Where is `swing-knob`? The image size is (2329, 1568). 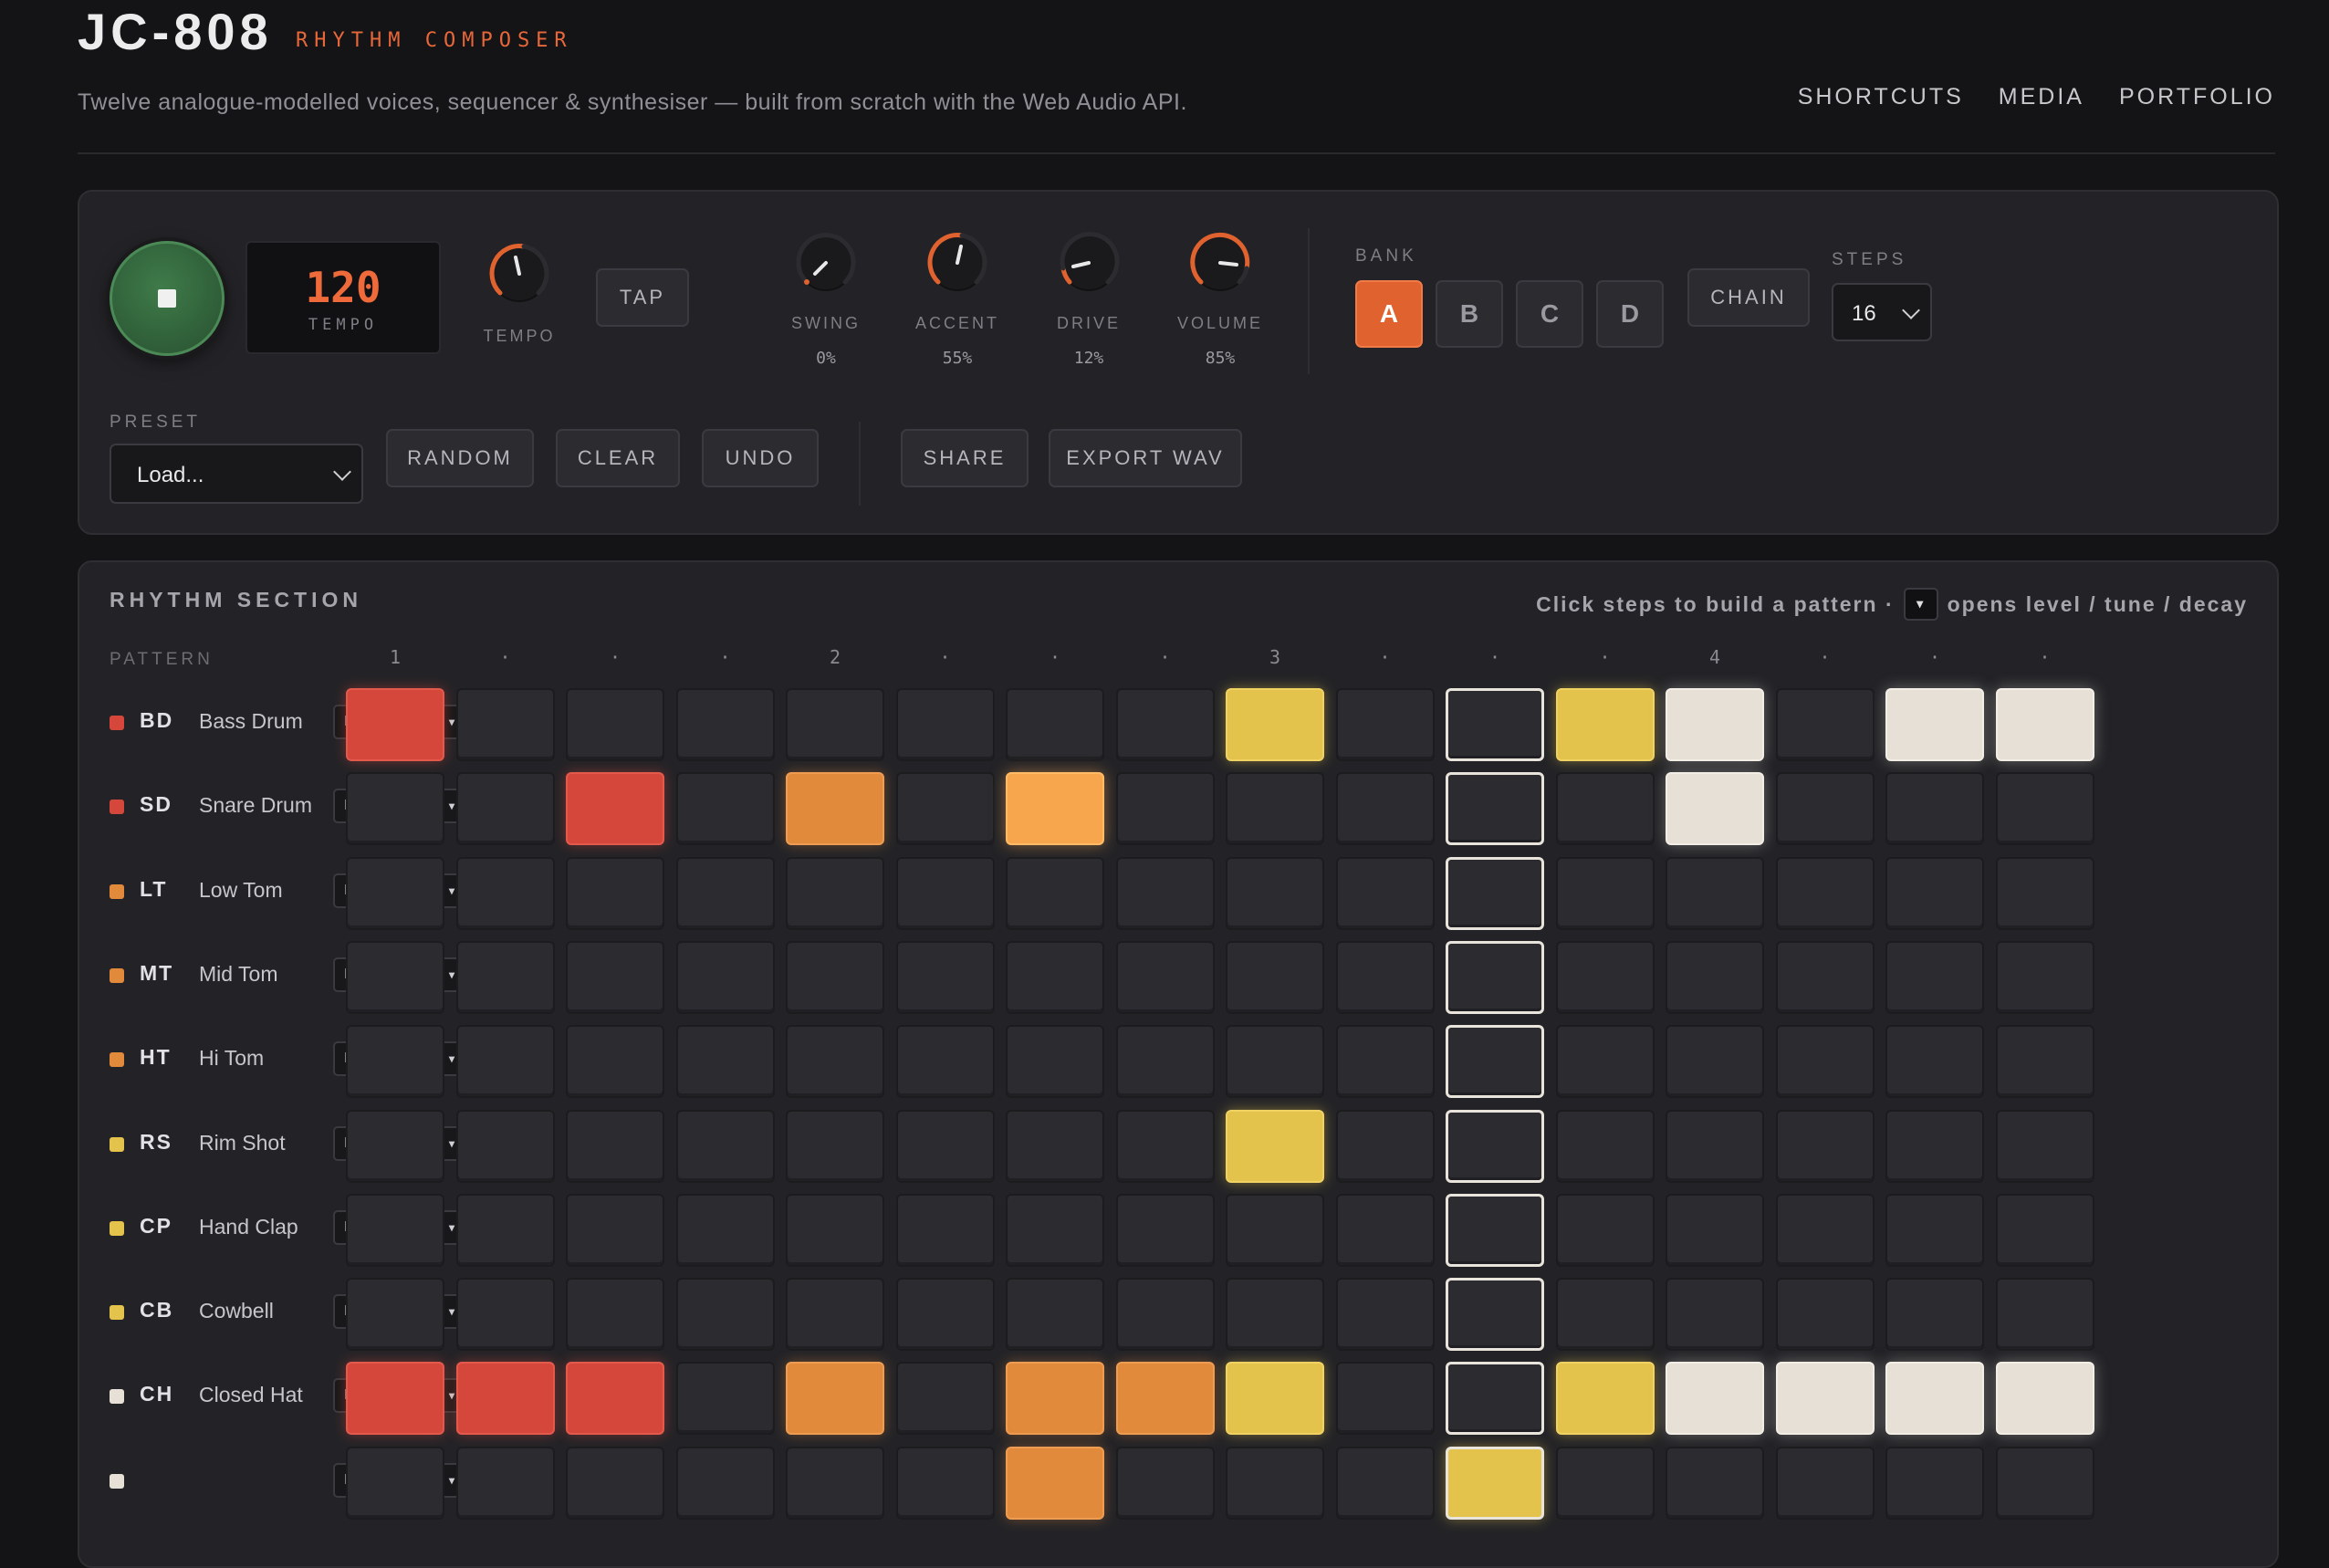
swing-knob is located at coordinates (826, 263).